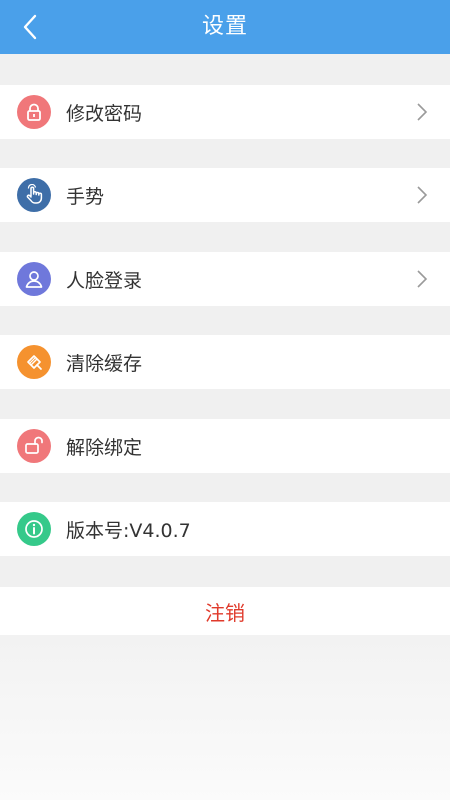  What do you see at coordinates (104, 447) in the screenshot?
I see `settings-item-label: 解除绑定` at bounding box center [104, 447].